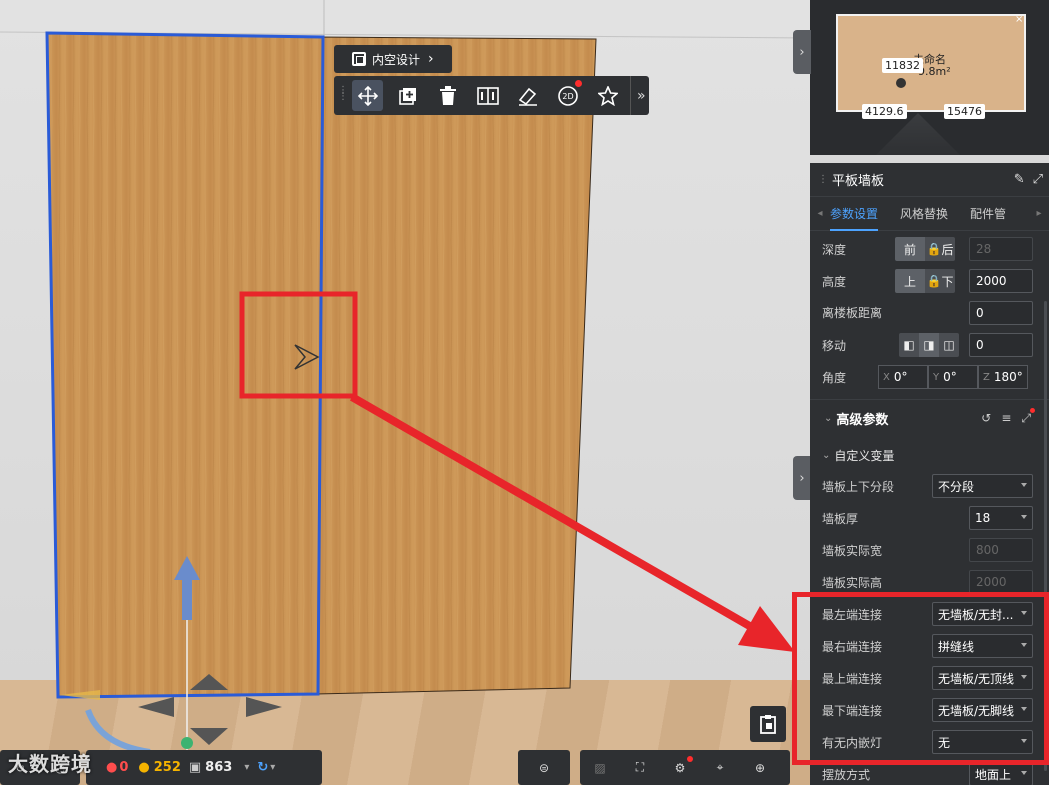 Image resolution: width=1049 pixels, height=785 pixels. I want to click on list-icon: ≡, so click(1006, 418).